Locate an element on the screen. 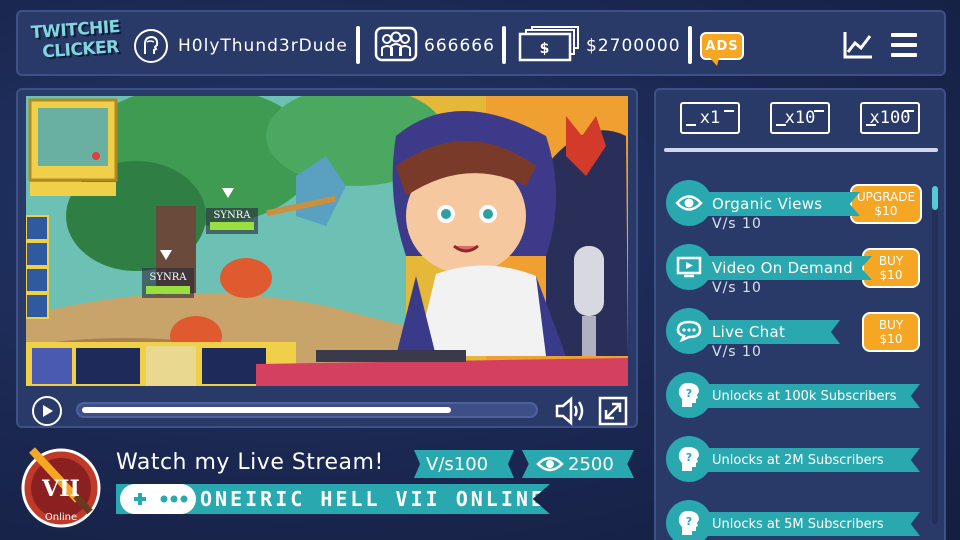 The height and width of the screenshot is (540, 960). cash-stack-icon: $ is located at coordinates (549, 46).